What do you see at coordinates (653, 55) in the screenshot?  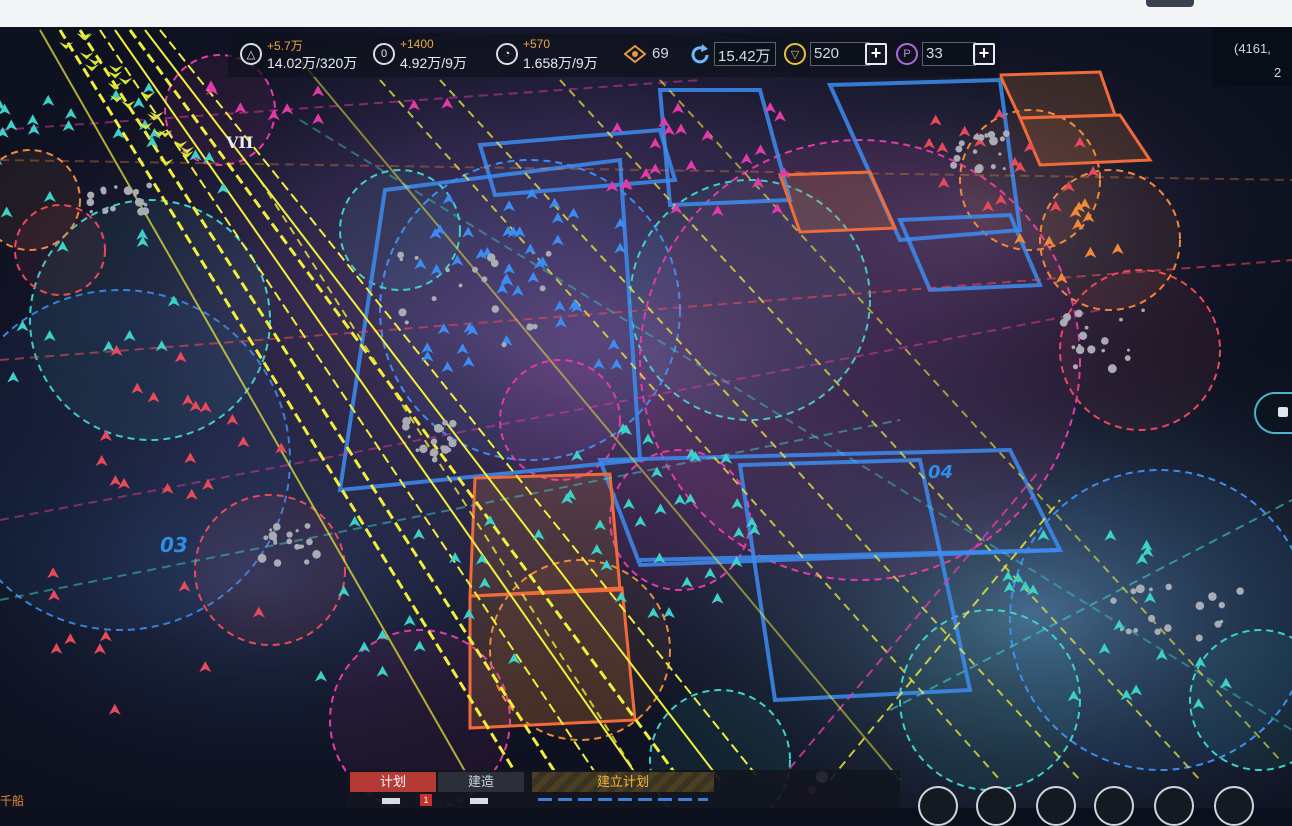 I see `fleet-count: 69` at bounding box center [653, 55].